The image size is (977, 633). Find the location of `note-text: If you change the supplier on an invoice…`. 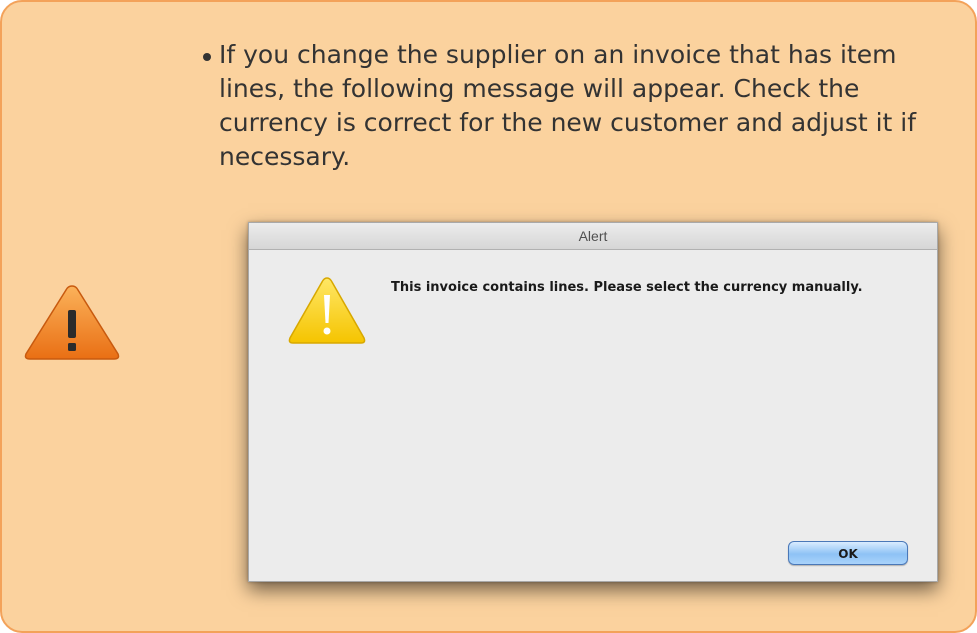

note-text: If you change the supplier on an invoice… is located at coordinates (568, 105).